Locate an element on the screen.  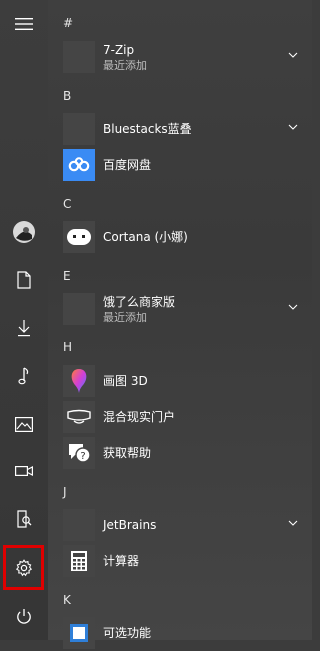
hamburger-icon is located at coordinates (24, 24).